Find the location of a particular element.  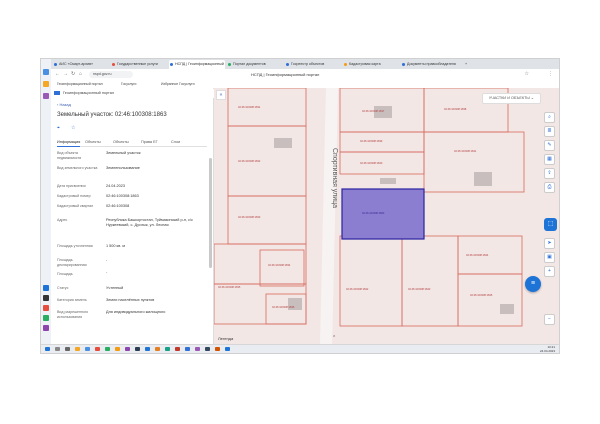

tab-info: Информация is located at coordinates (69, 142).